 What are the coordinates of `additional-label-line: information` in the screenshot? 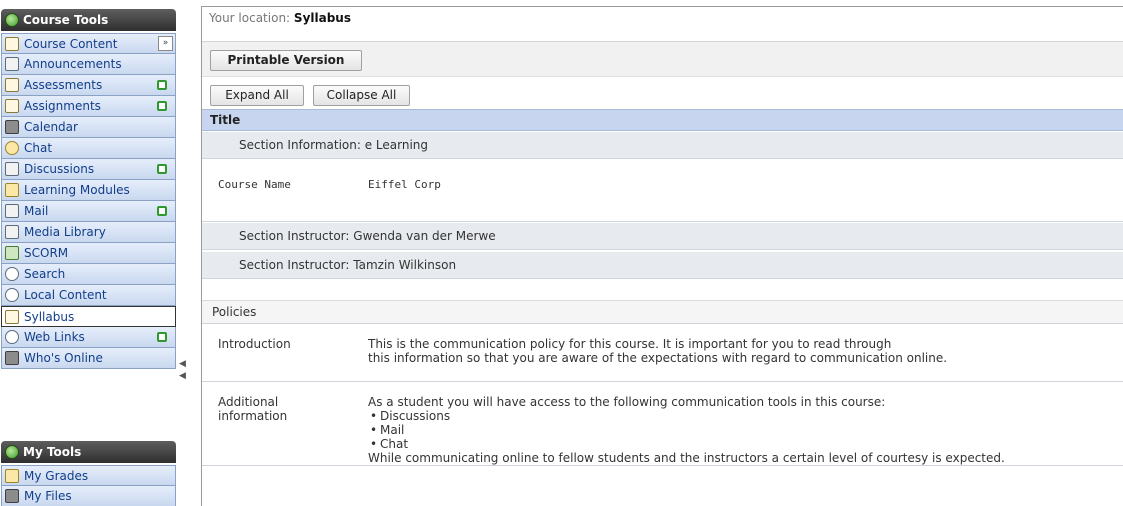 It's located at (253, 416).